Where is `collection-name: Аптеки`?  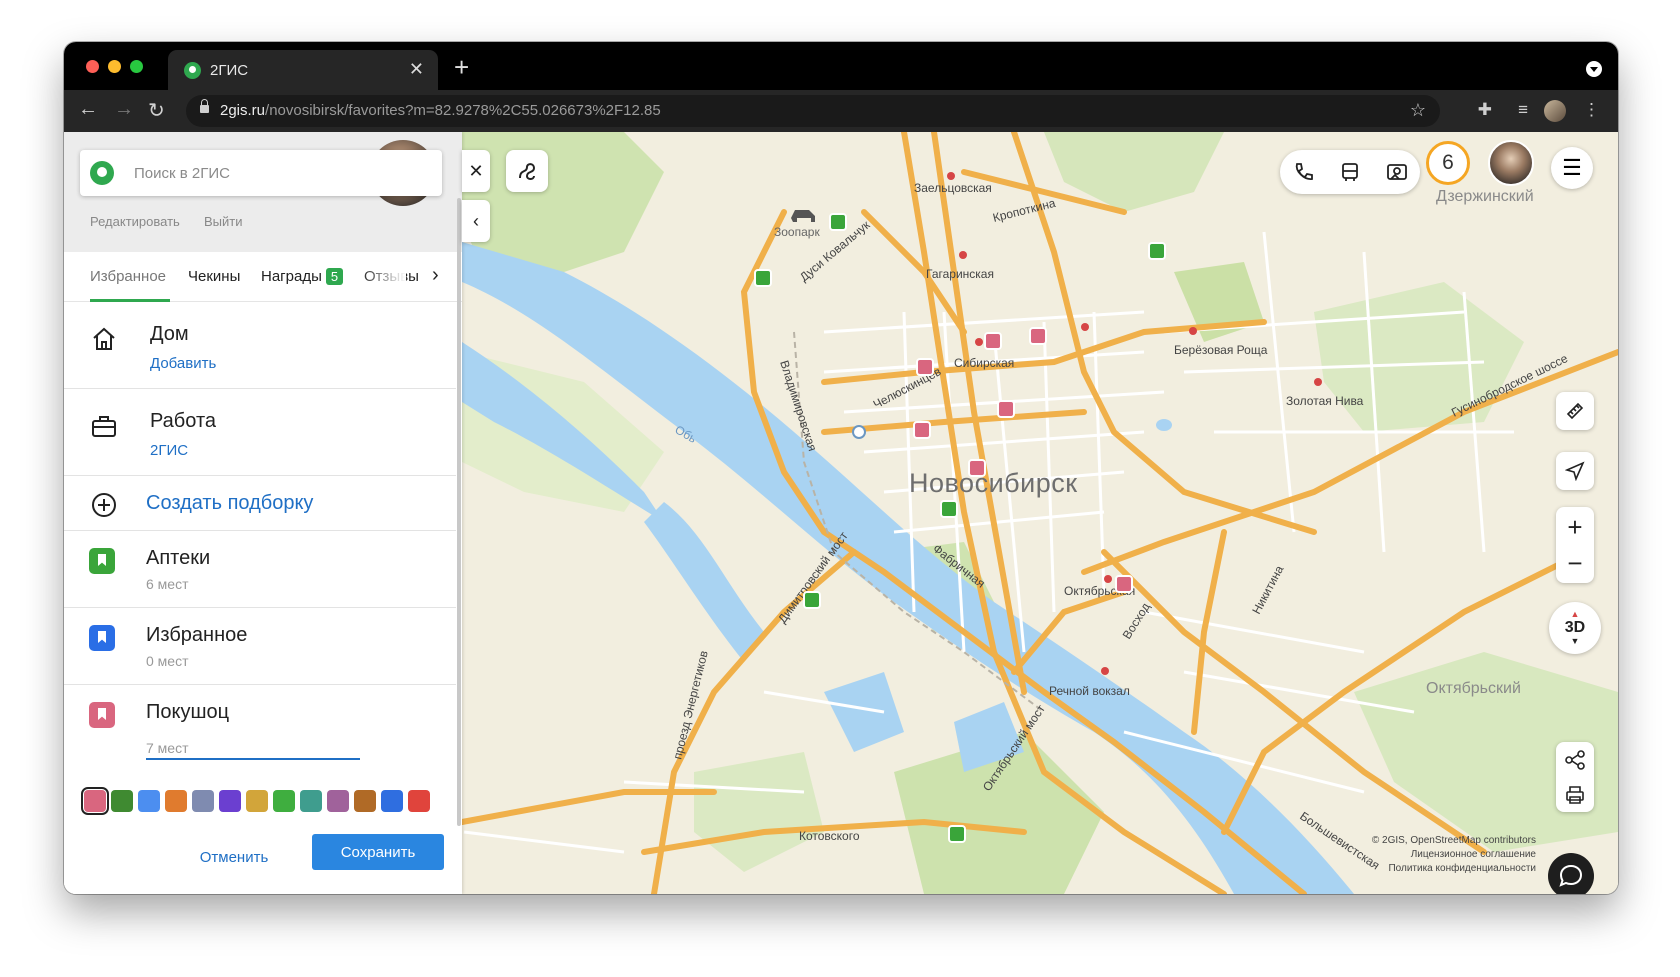 collection-name: Аптеки is located at coordinates (178, 558).